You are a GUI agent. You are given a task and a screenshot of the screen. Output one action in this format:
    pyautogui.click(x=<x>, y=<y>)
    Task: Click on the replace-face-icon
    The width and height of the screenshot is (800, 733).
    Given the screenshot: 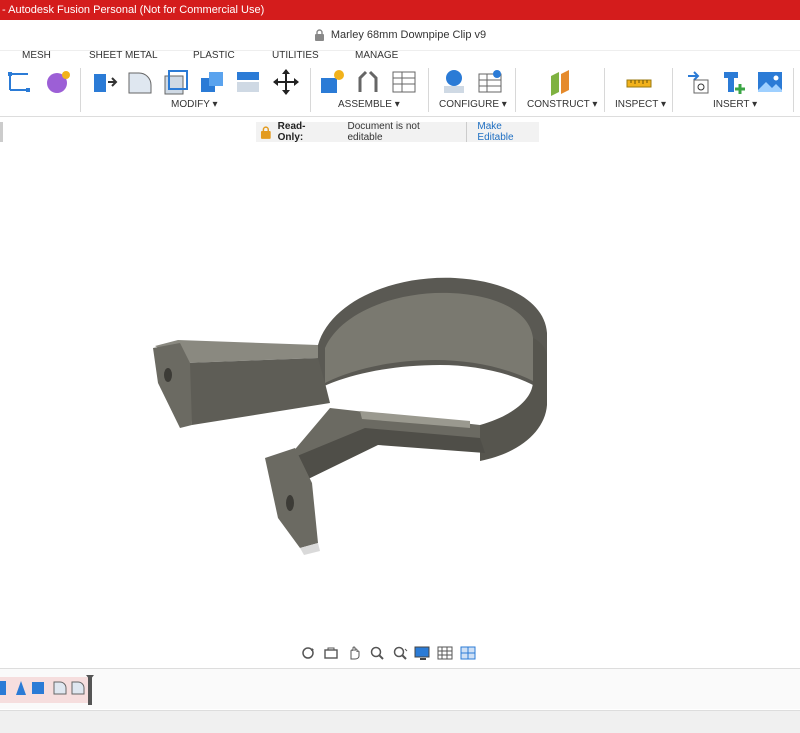 What is the action you would take?
    pyautogui.click(x=248, y=82)
    